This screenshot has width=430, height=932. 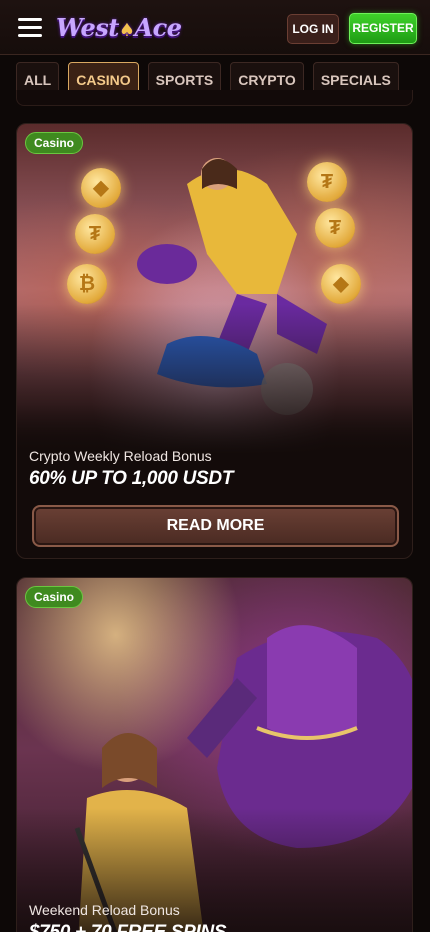 I want to click on previous-card-edge, so click(x=214, y=98).